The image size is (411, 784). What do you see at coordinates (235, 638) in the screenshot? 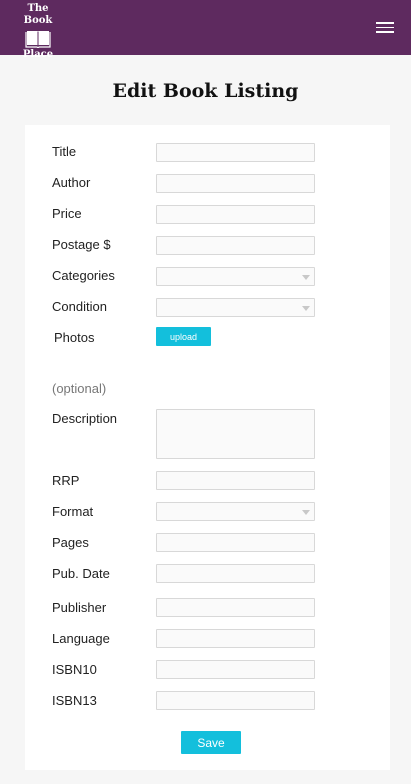
I see `language-input` at bounding box center [235, 638].